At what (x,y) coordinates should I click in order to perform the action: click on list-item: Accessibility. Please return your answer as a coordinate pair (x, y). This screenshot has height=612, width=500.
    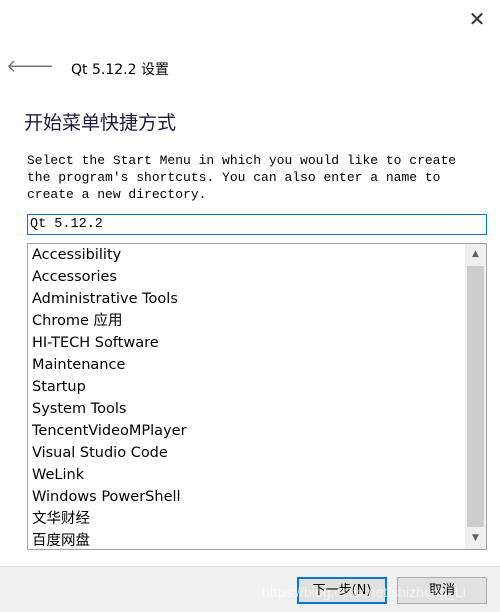
    Looking at the image, I should click on (257, 255).